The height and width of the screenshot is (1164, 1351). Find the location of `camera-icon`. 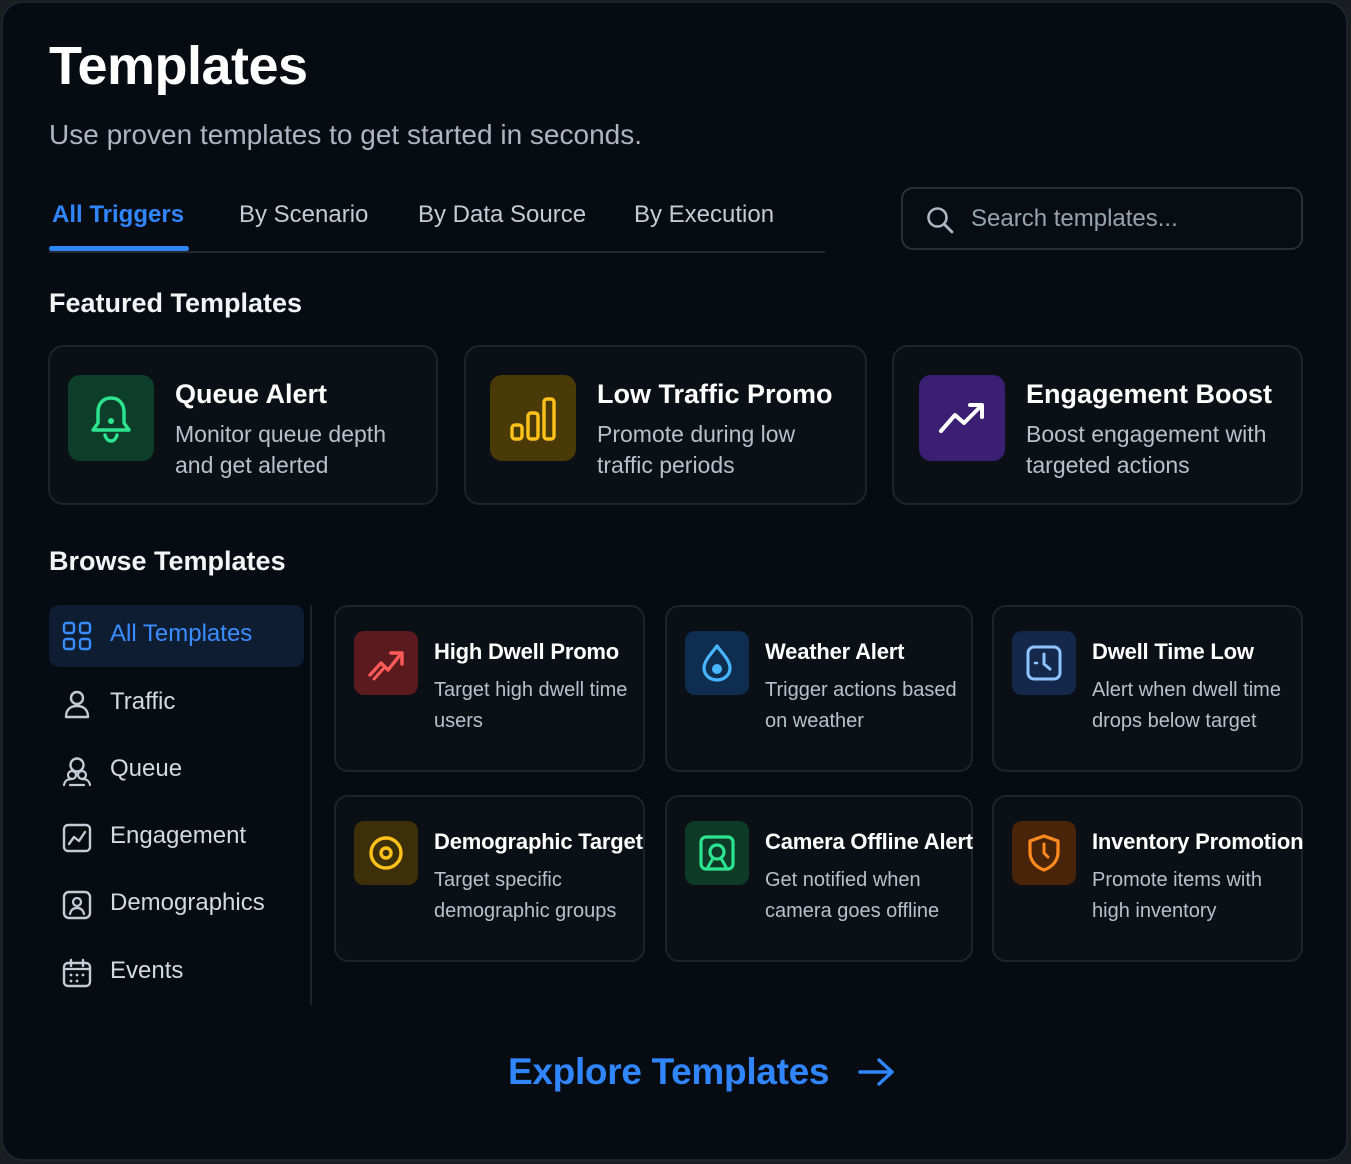

camera-icon is located at coordinates (717, 853).